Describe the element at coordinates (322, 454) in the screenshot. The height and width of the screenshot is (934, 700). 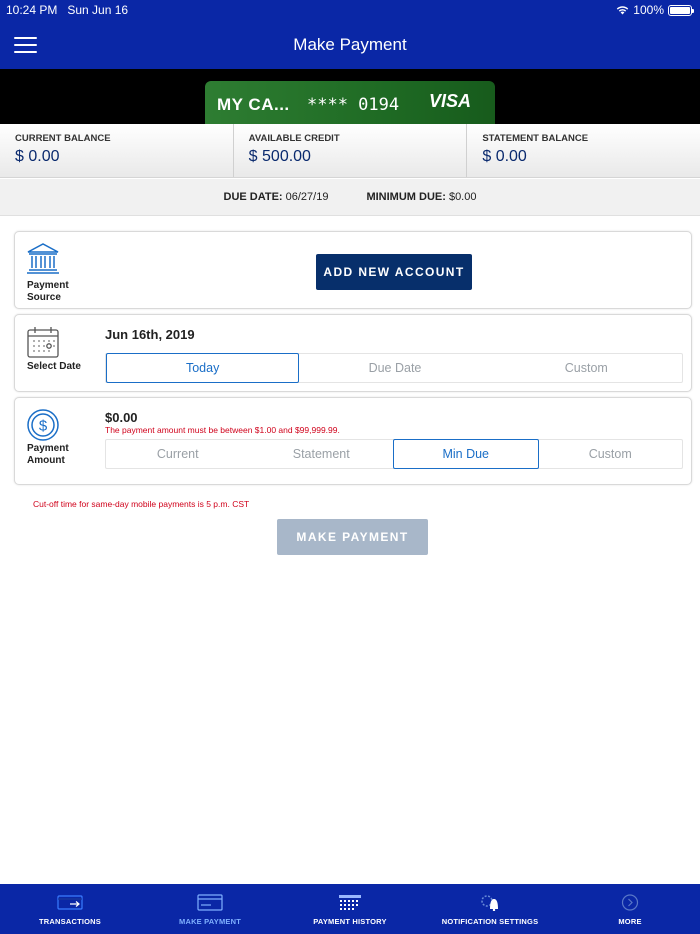
I see `amount-option-statement: Statement` at that location.